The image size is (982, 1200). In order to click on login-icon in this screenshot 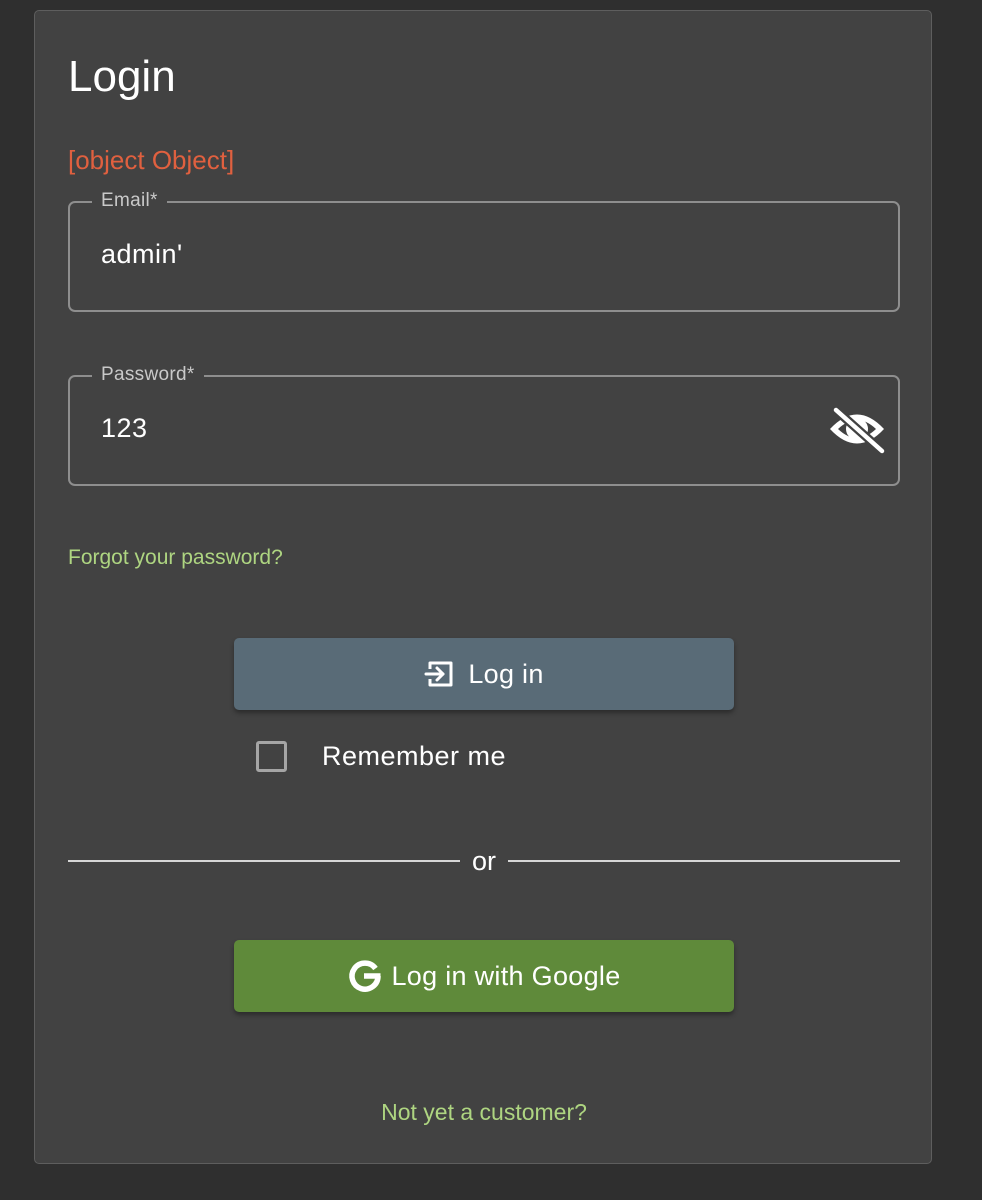, I will do `click(439, 674)`.